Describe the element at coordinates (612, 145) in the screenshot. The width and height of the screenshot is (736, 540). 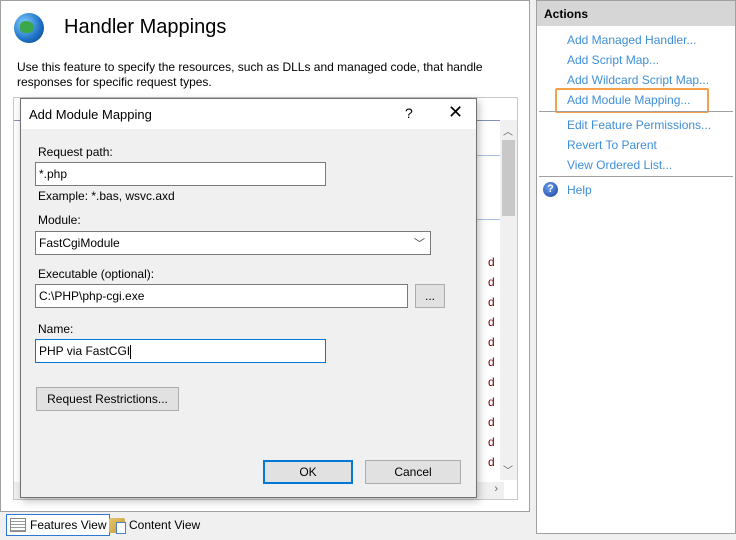
I see `action-revert-to-parent: Revert To Parent` at that location.